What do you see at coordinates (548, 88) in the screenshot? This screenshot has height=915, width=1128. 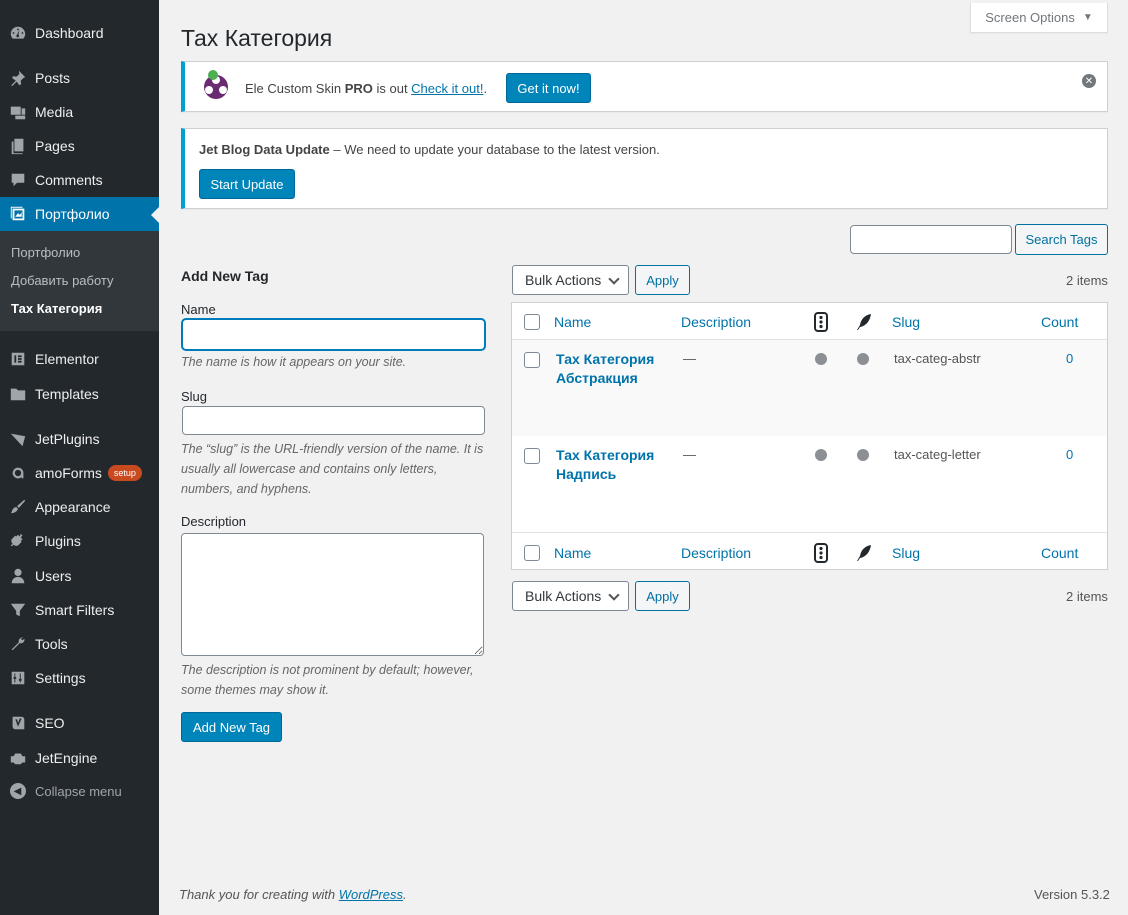 I see `get-it-now-button: Get it now!` at bounding box center [548, 88].